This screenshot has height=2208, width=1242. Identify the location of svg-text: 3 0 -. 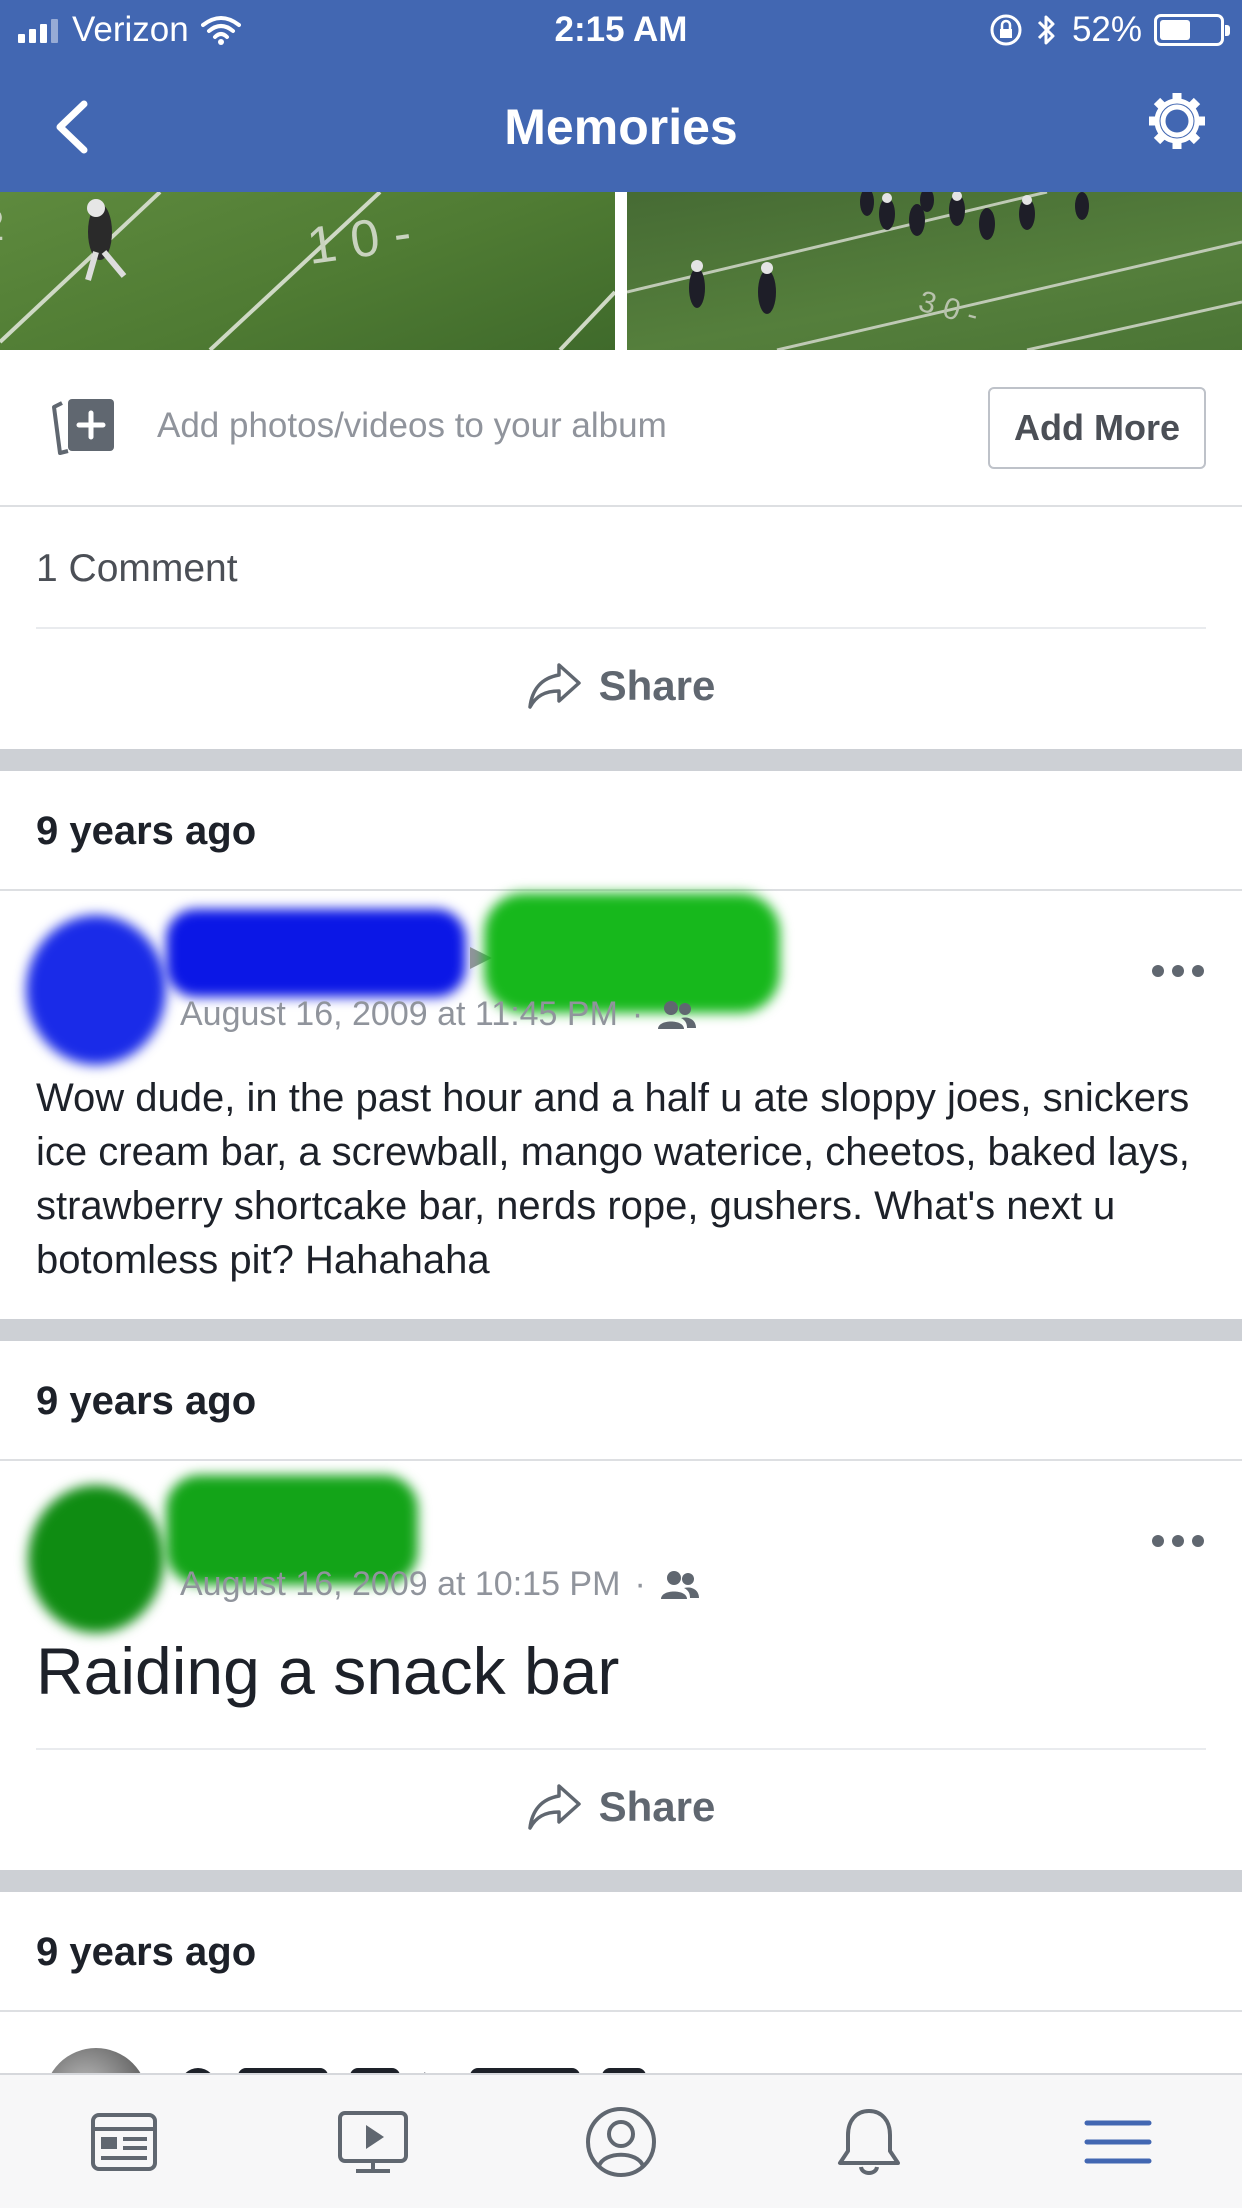
(948, 308).